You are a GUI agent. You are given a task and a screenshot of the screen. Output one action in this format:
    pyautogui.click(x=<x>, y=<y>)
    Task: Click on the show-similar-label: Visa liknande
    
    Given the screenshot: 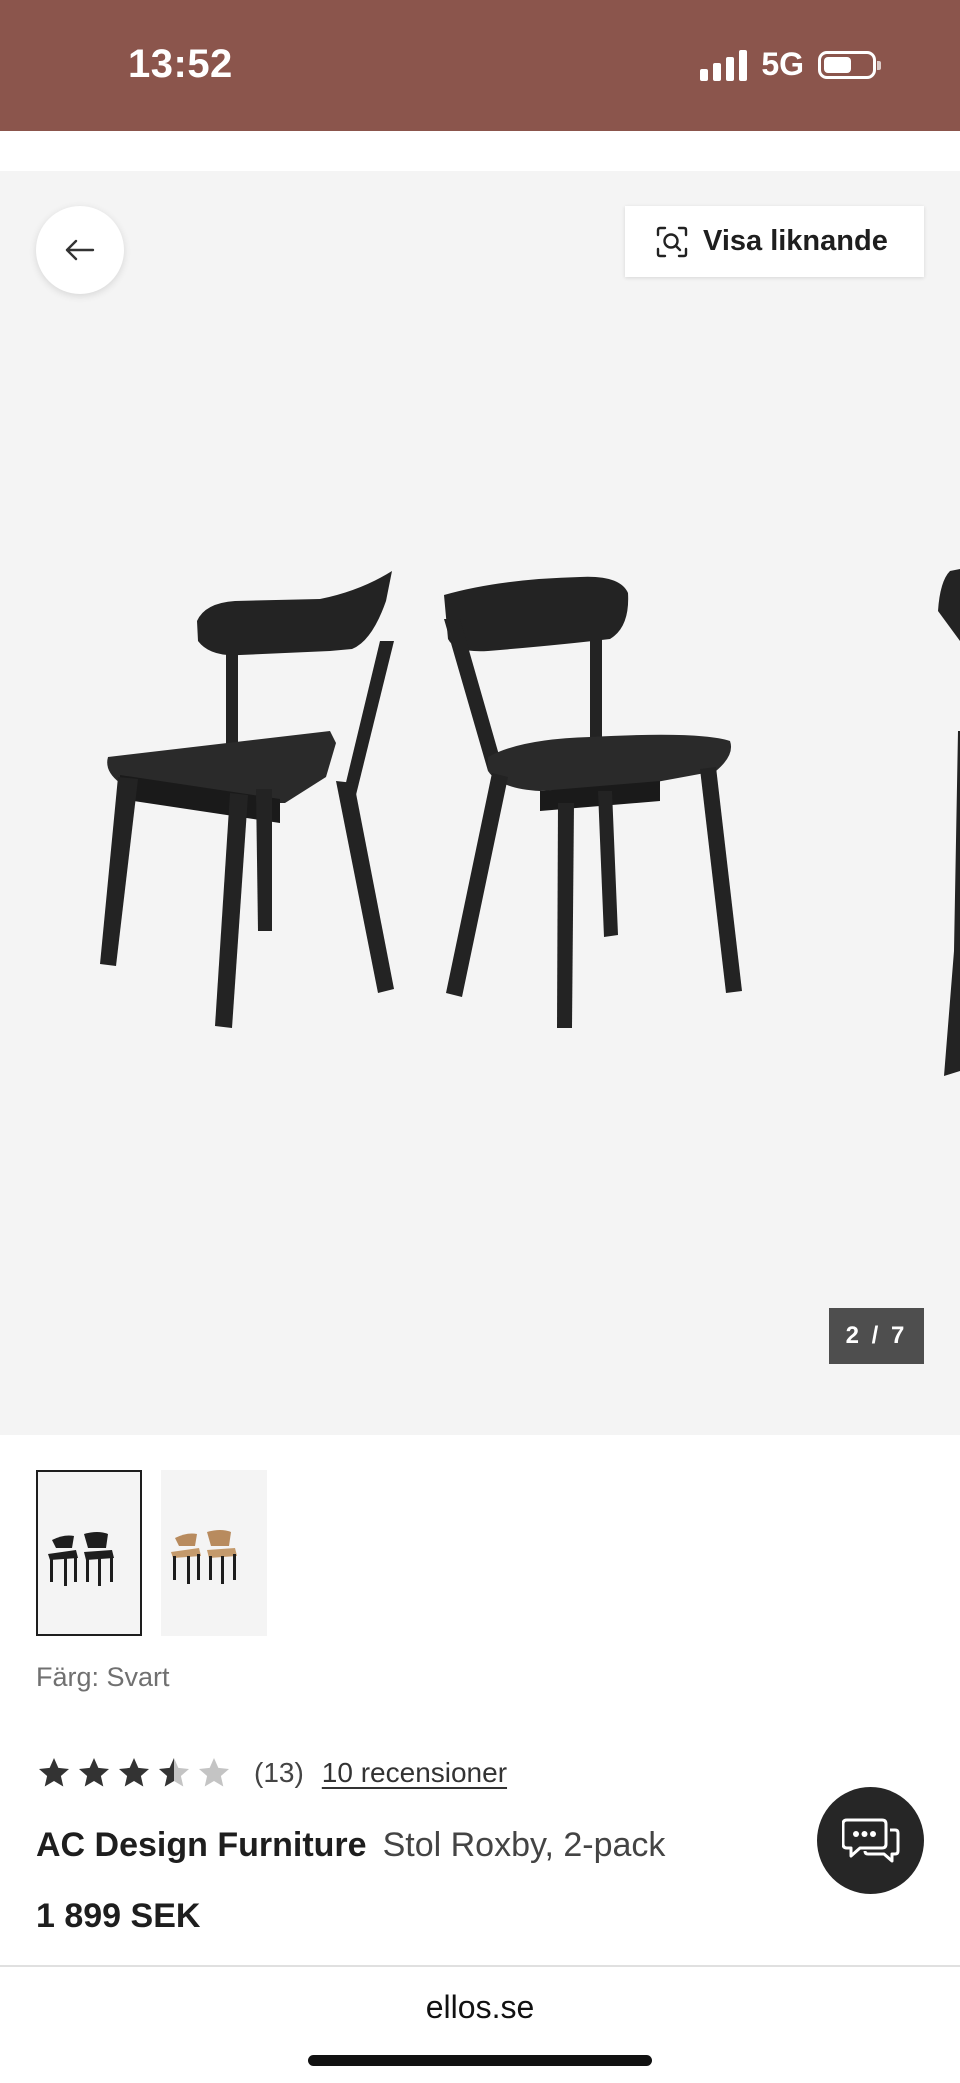 What is the action you would take?
    pyautogui.click(x=795, y=241)
    